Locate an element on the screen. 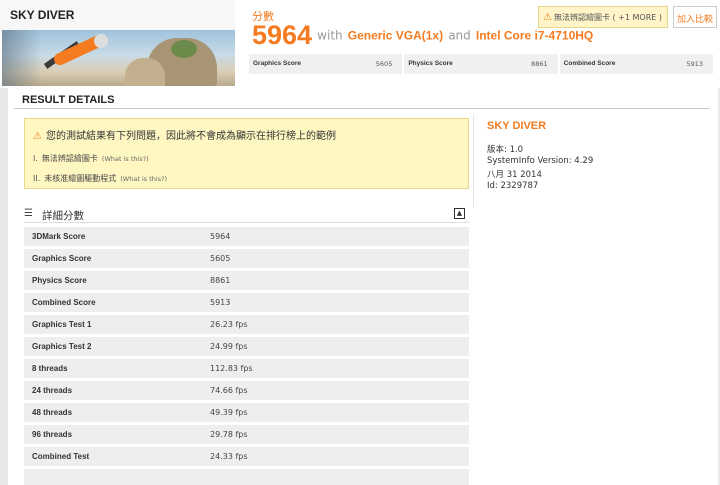 The width and height of the screenshot is (720, 485). row-value: 49.39 fps is located at coordinates (229, 412).